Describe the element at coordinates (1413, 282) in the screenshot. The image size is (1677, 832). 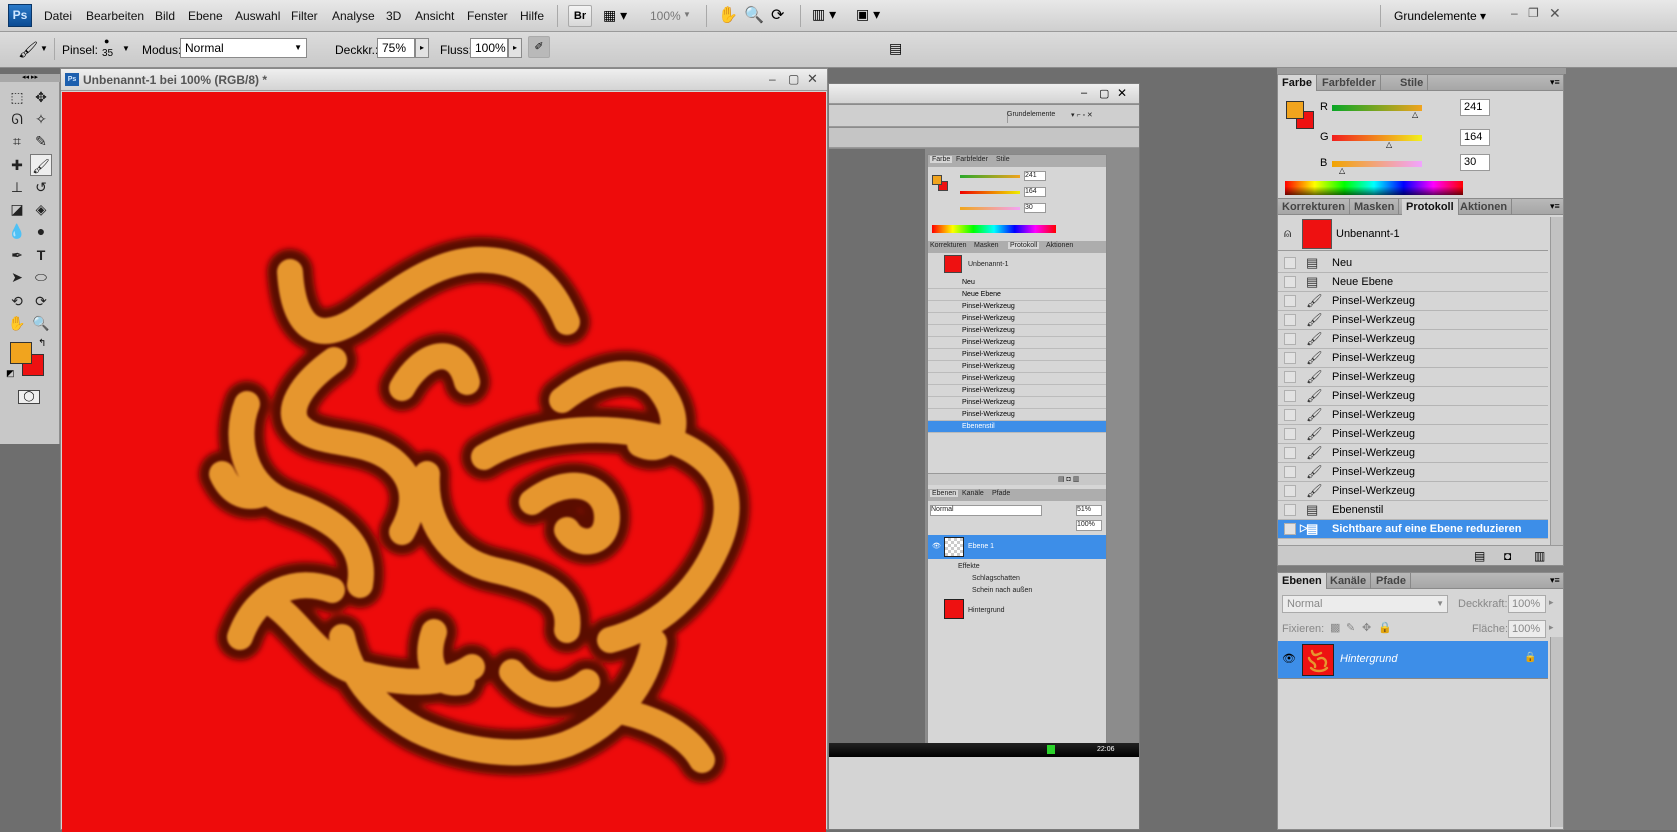
I see `history-item: ▤ Neue Ebene` at that location.